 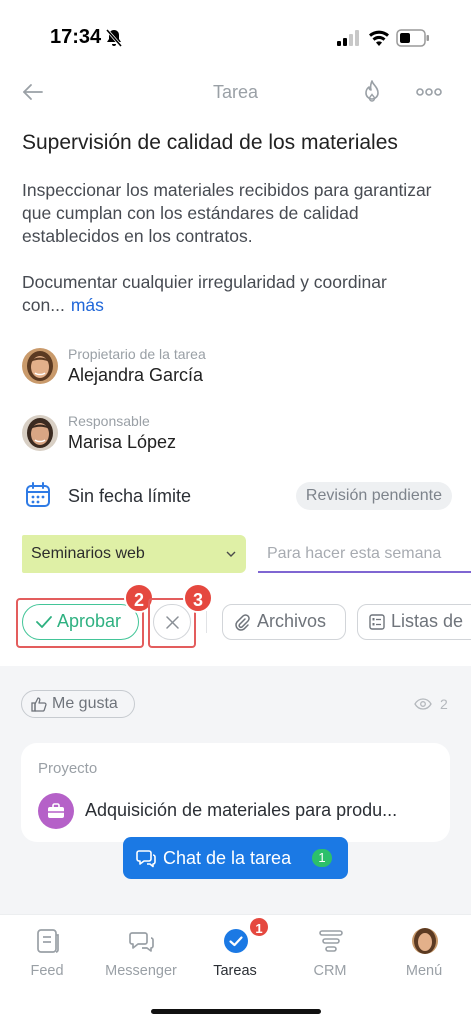 I want to click on chat-bubbles-icon, so click(x=146, y=859).